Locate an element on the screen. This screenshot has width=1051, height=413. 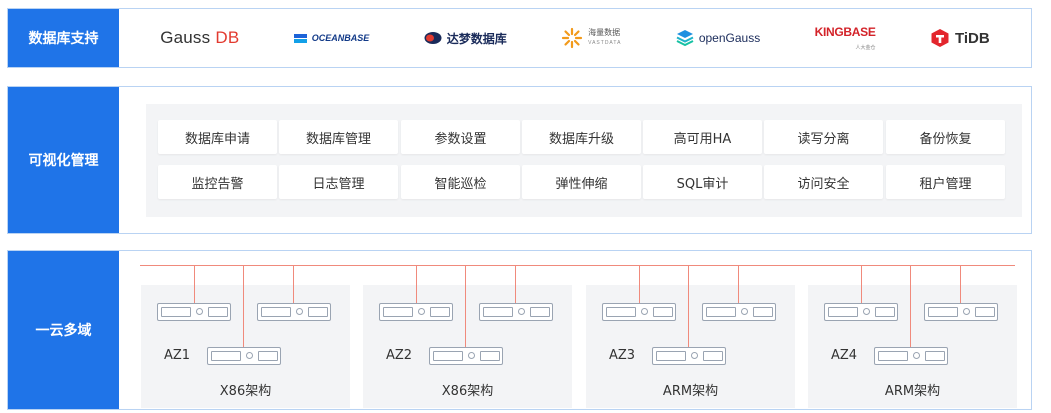
dameng-logo-text: 达梦数据库 is located at coordinates (476, 38).